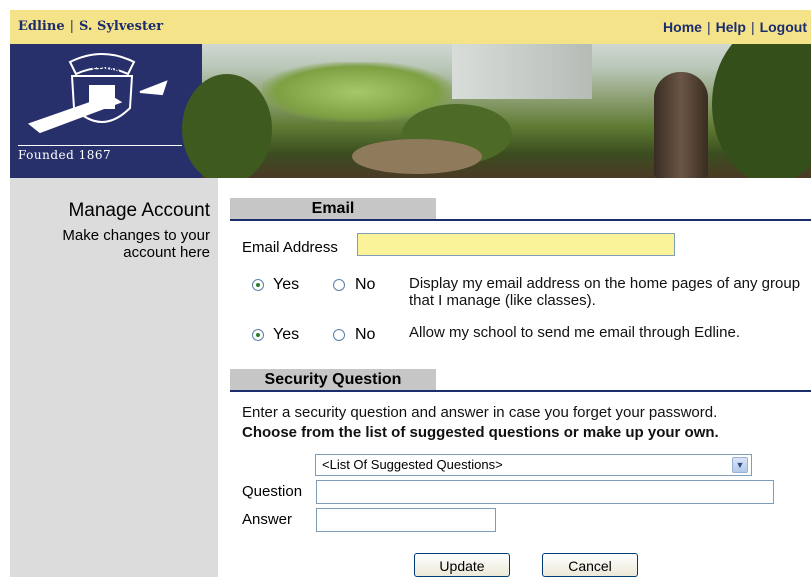  I want to click on statue-shape, so click(681, 125).